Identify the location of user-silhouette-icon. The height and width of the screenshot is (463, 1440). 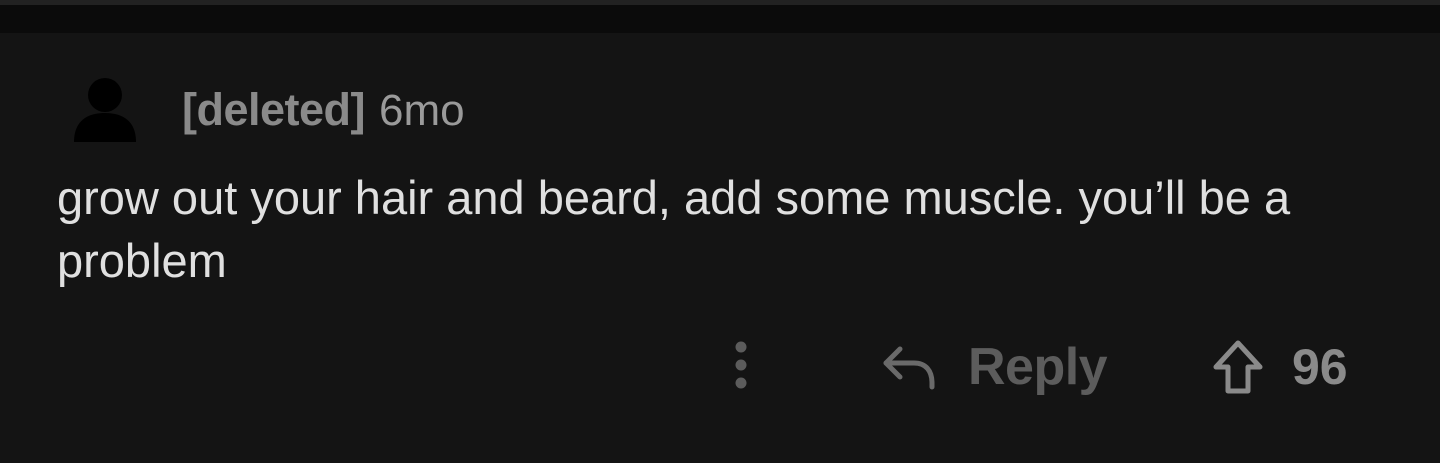
(105, 110).